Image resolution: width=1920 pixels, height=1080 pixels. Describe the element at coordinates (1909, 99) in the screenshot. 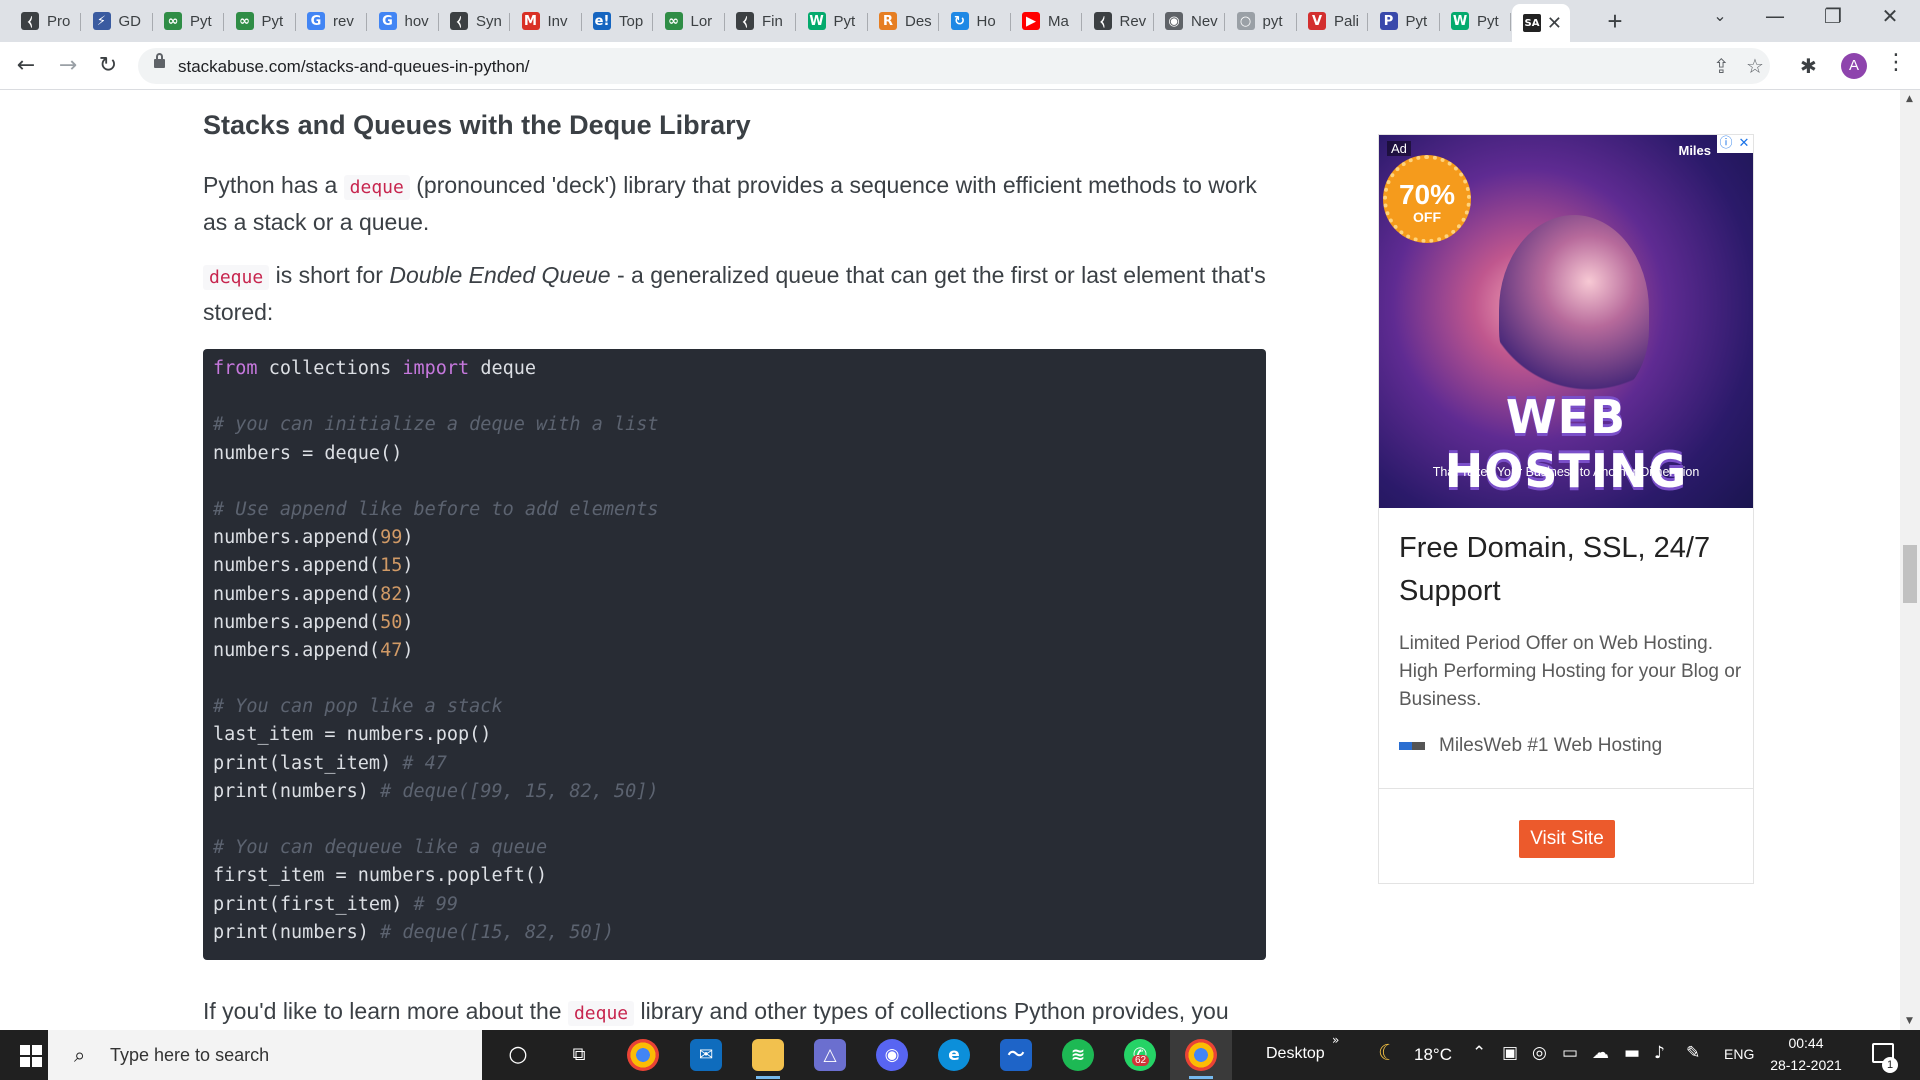

I see `scroll-up-arrow-icon: ▲` at that location.